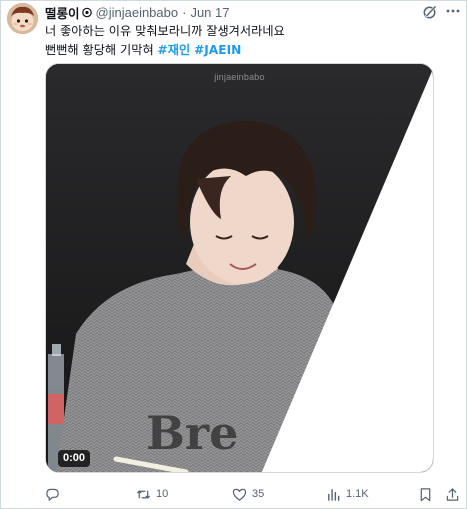  What do you see at coordinates (152, 494) in the screenshot?
I see `retweet-button: 10` at bounding box center [152, 494].